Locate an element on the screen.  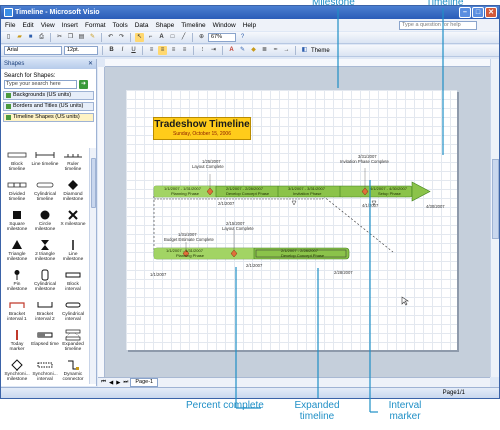
interval-marker-callout: Interval marker is located at coordinates (405, 411).